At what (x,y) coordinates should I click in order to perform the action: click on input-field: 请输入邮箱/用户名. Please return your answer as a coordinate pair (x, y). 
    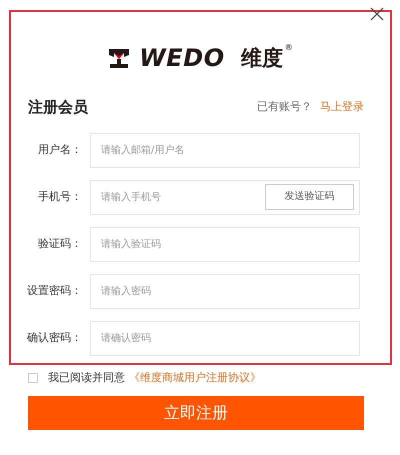
    Looking at the image, I should click on (225, 150).